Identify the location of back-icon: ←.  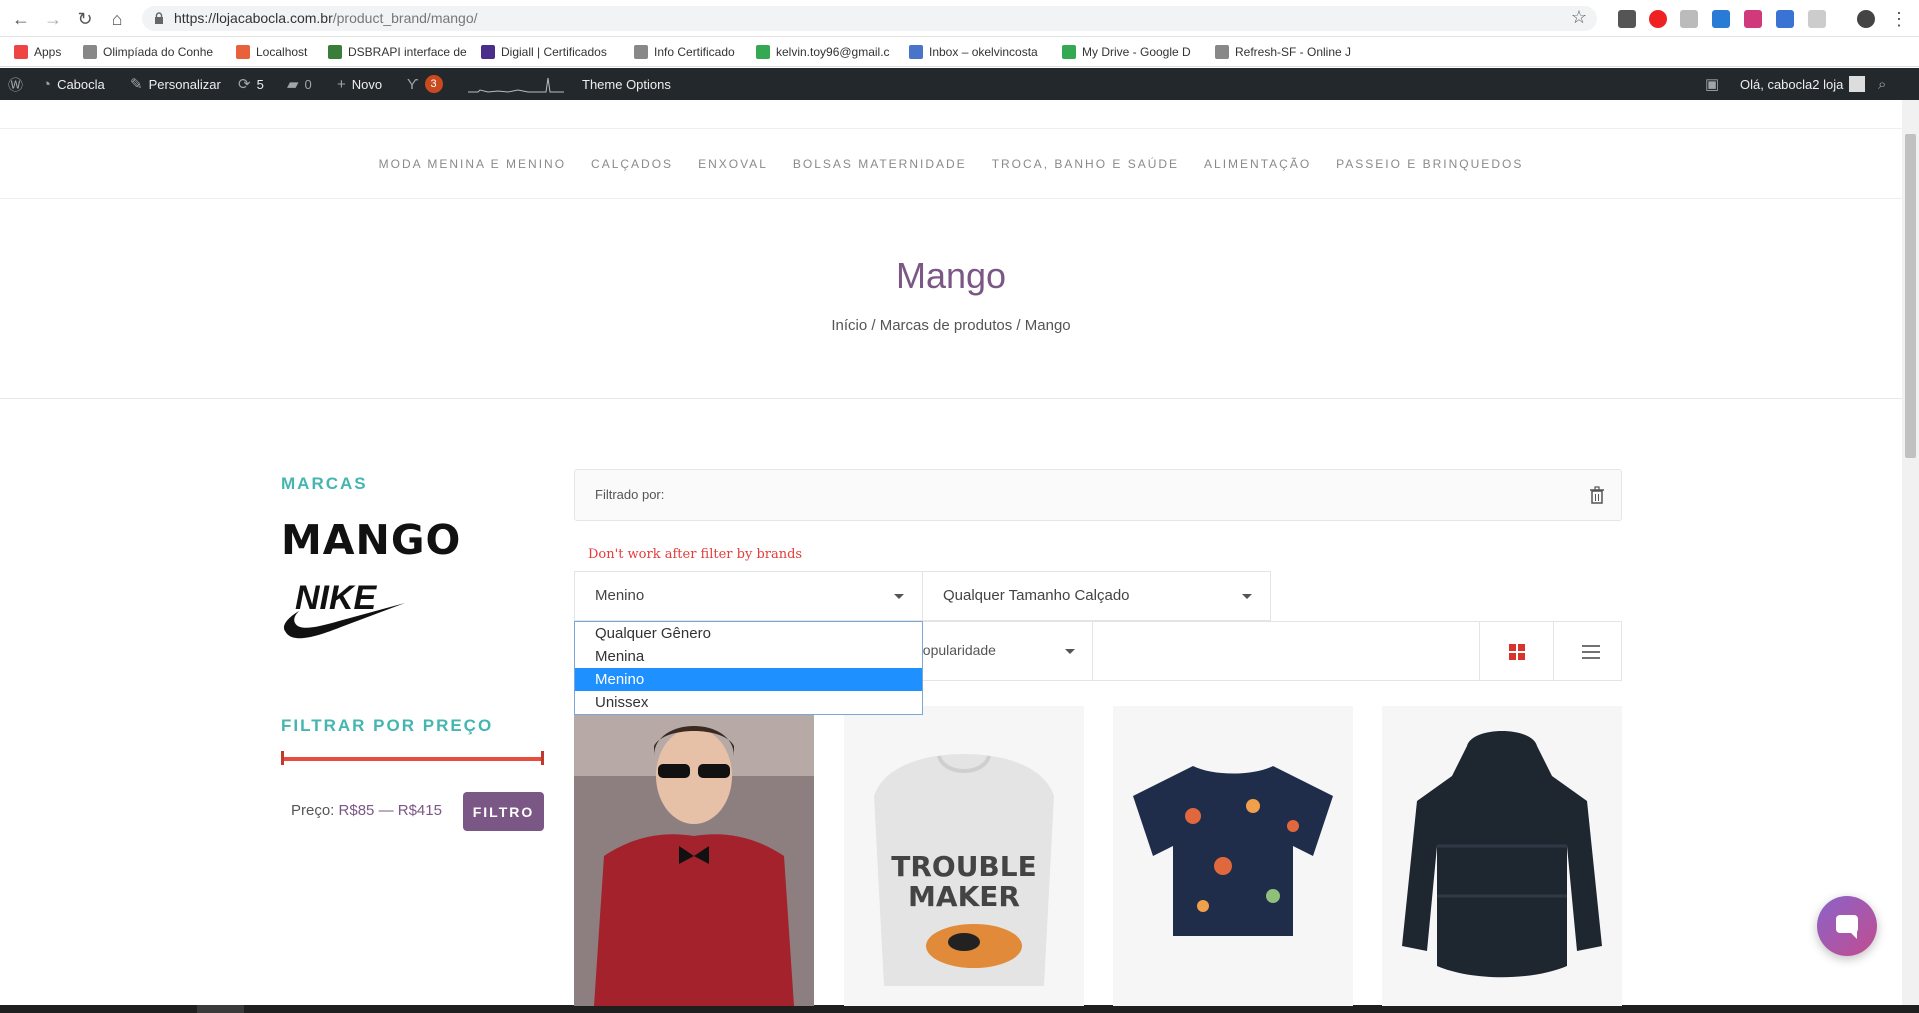
(21, 19).